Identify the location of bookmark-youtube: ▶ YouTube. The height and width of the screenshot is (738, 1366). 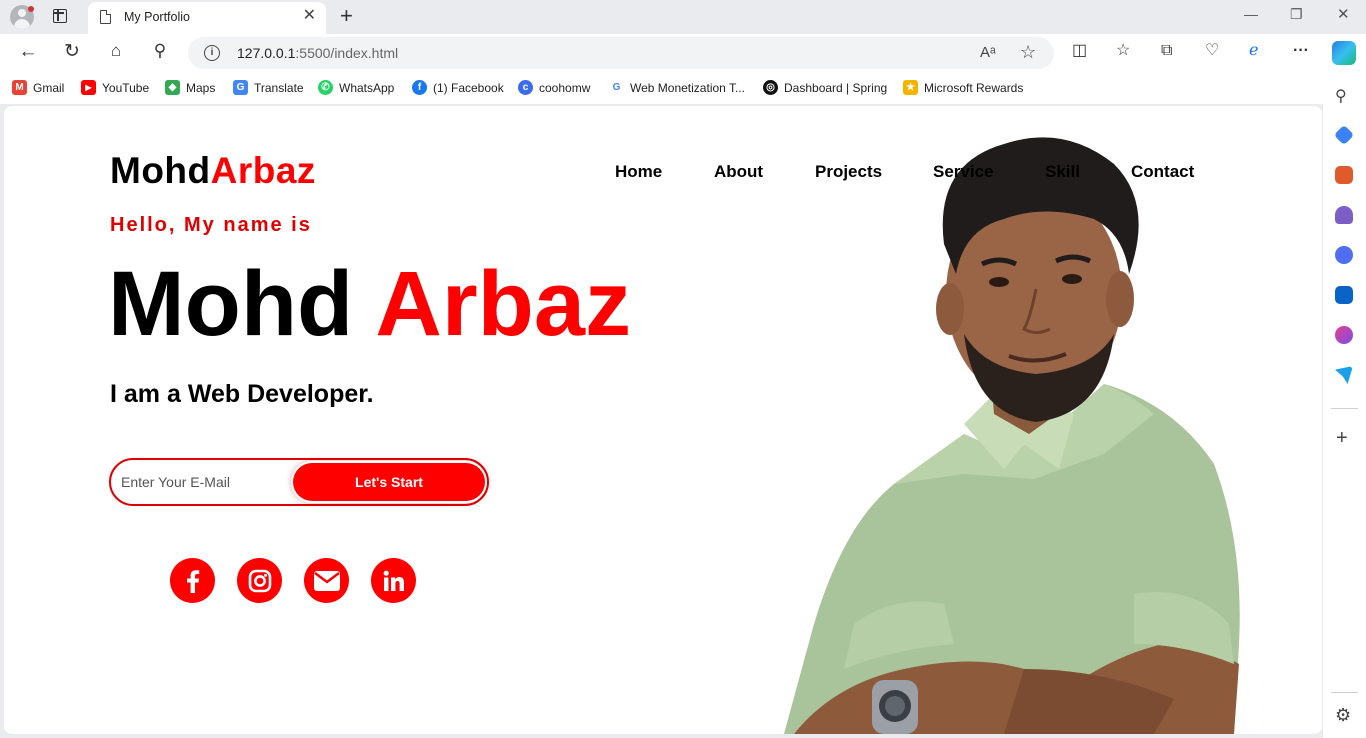
(115, 87).